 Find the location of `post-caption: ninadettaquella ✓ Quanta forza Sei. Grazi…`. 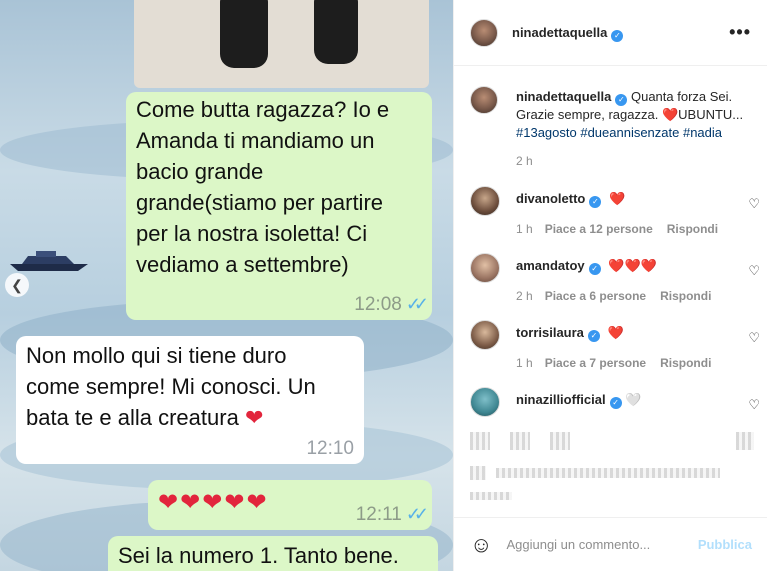

post-caption: ninadettaquella ✓ Quanta forza Sei. Grazi… is located at coordinates (610, 118).